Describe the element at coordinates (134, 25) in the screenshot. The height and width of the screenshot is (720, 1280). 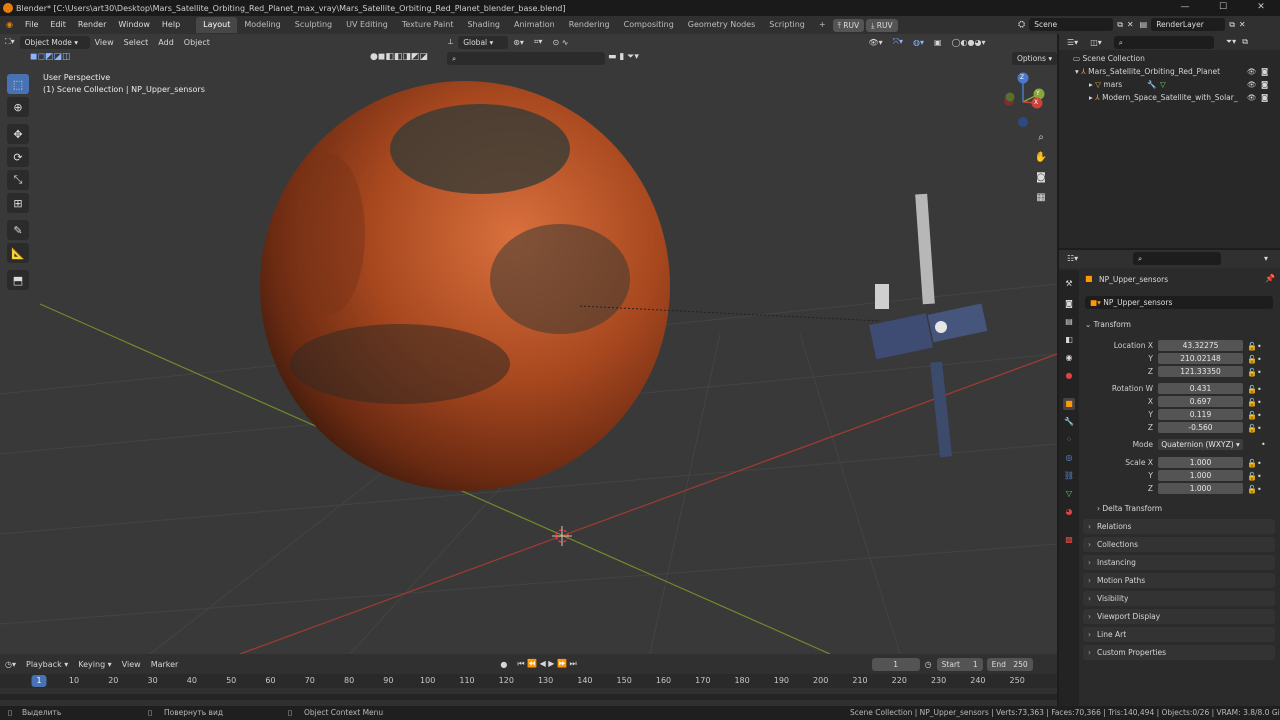
I see `menu-window: Window` at that location.